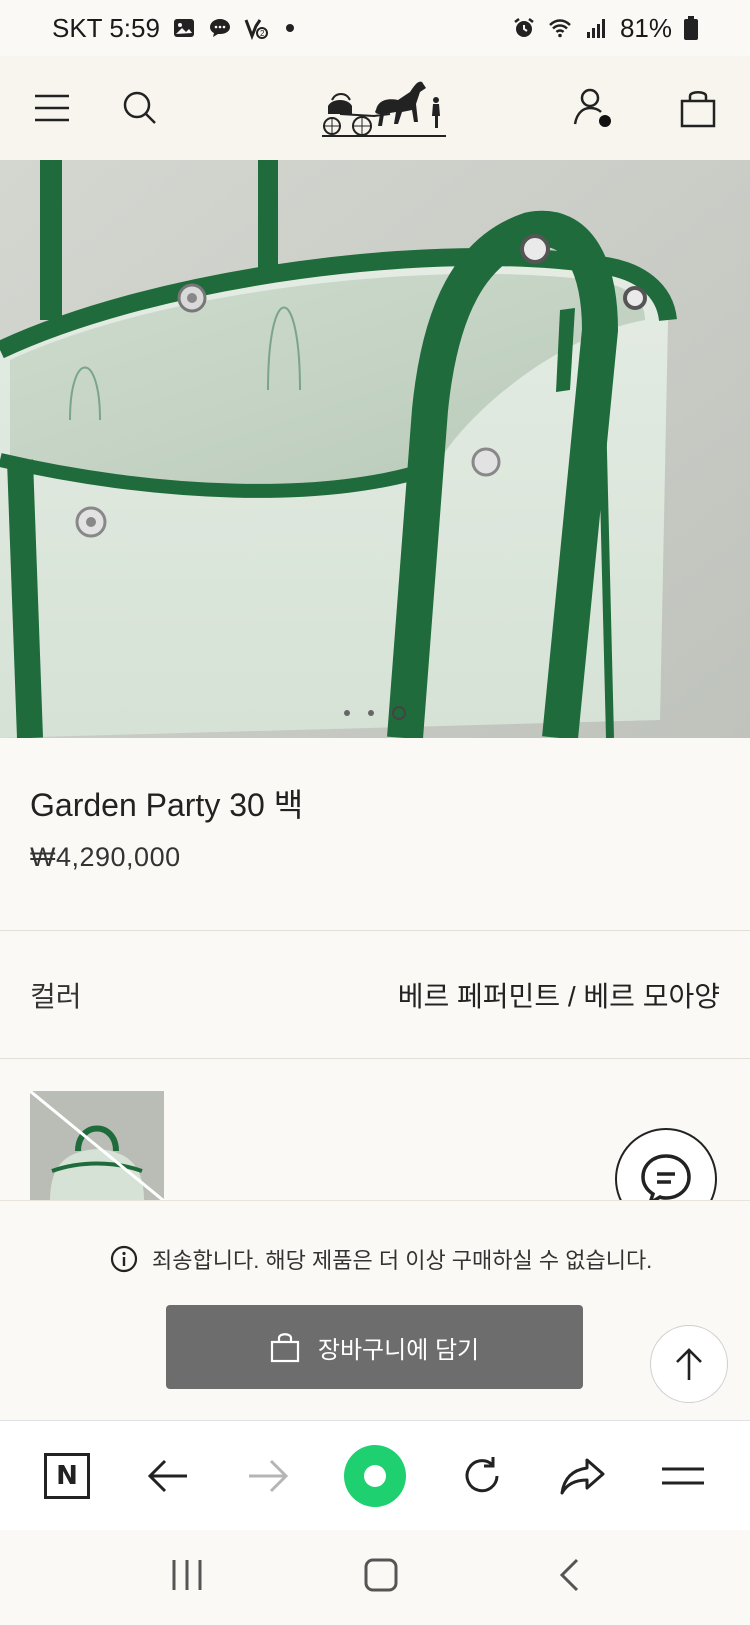 The width and height of the screenshot is (750, 1625). What do you see at coordinates (560, 28) in the screenshot?
I see `wifi-icon` at bounding box center [560, 28].